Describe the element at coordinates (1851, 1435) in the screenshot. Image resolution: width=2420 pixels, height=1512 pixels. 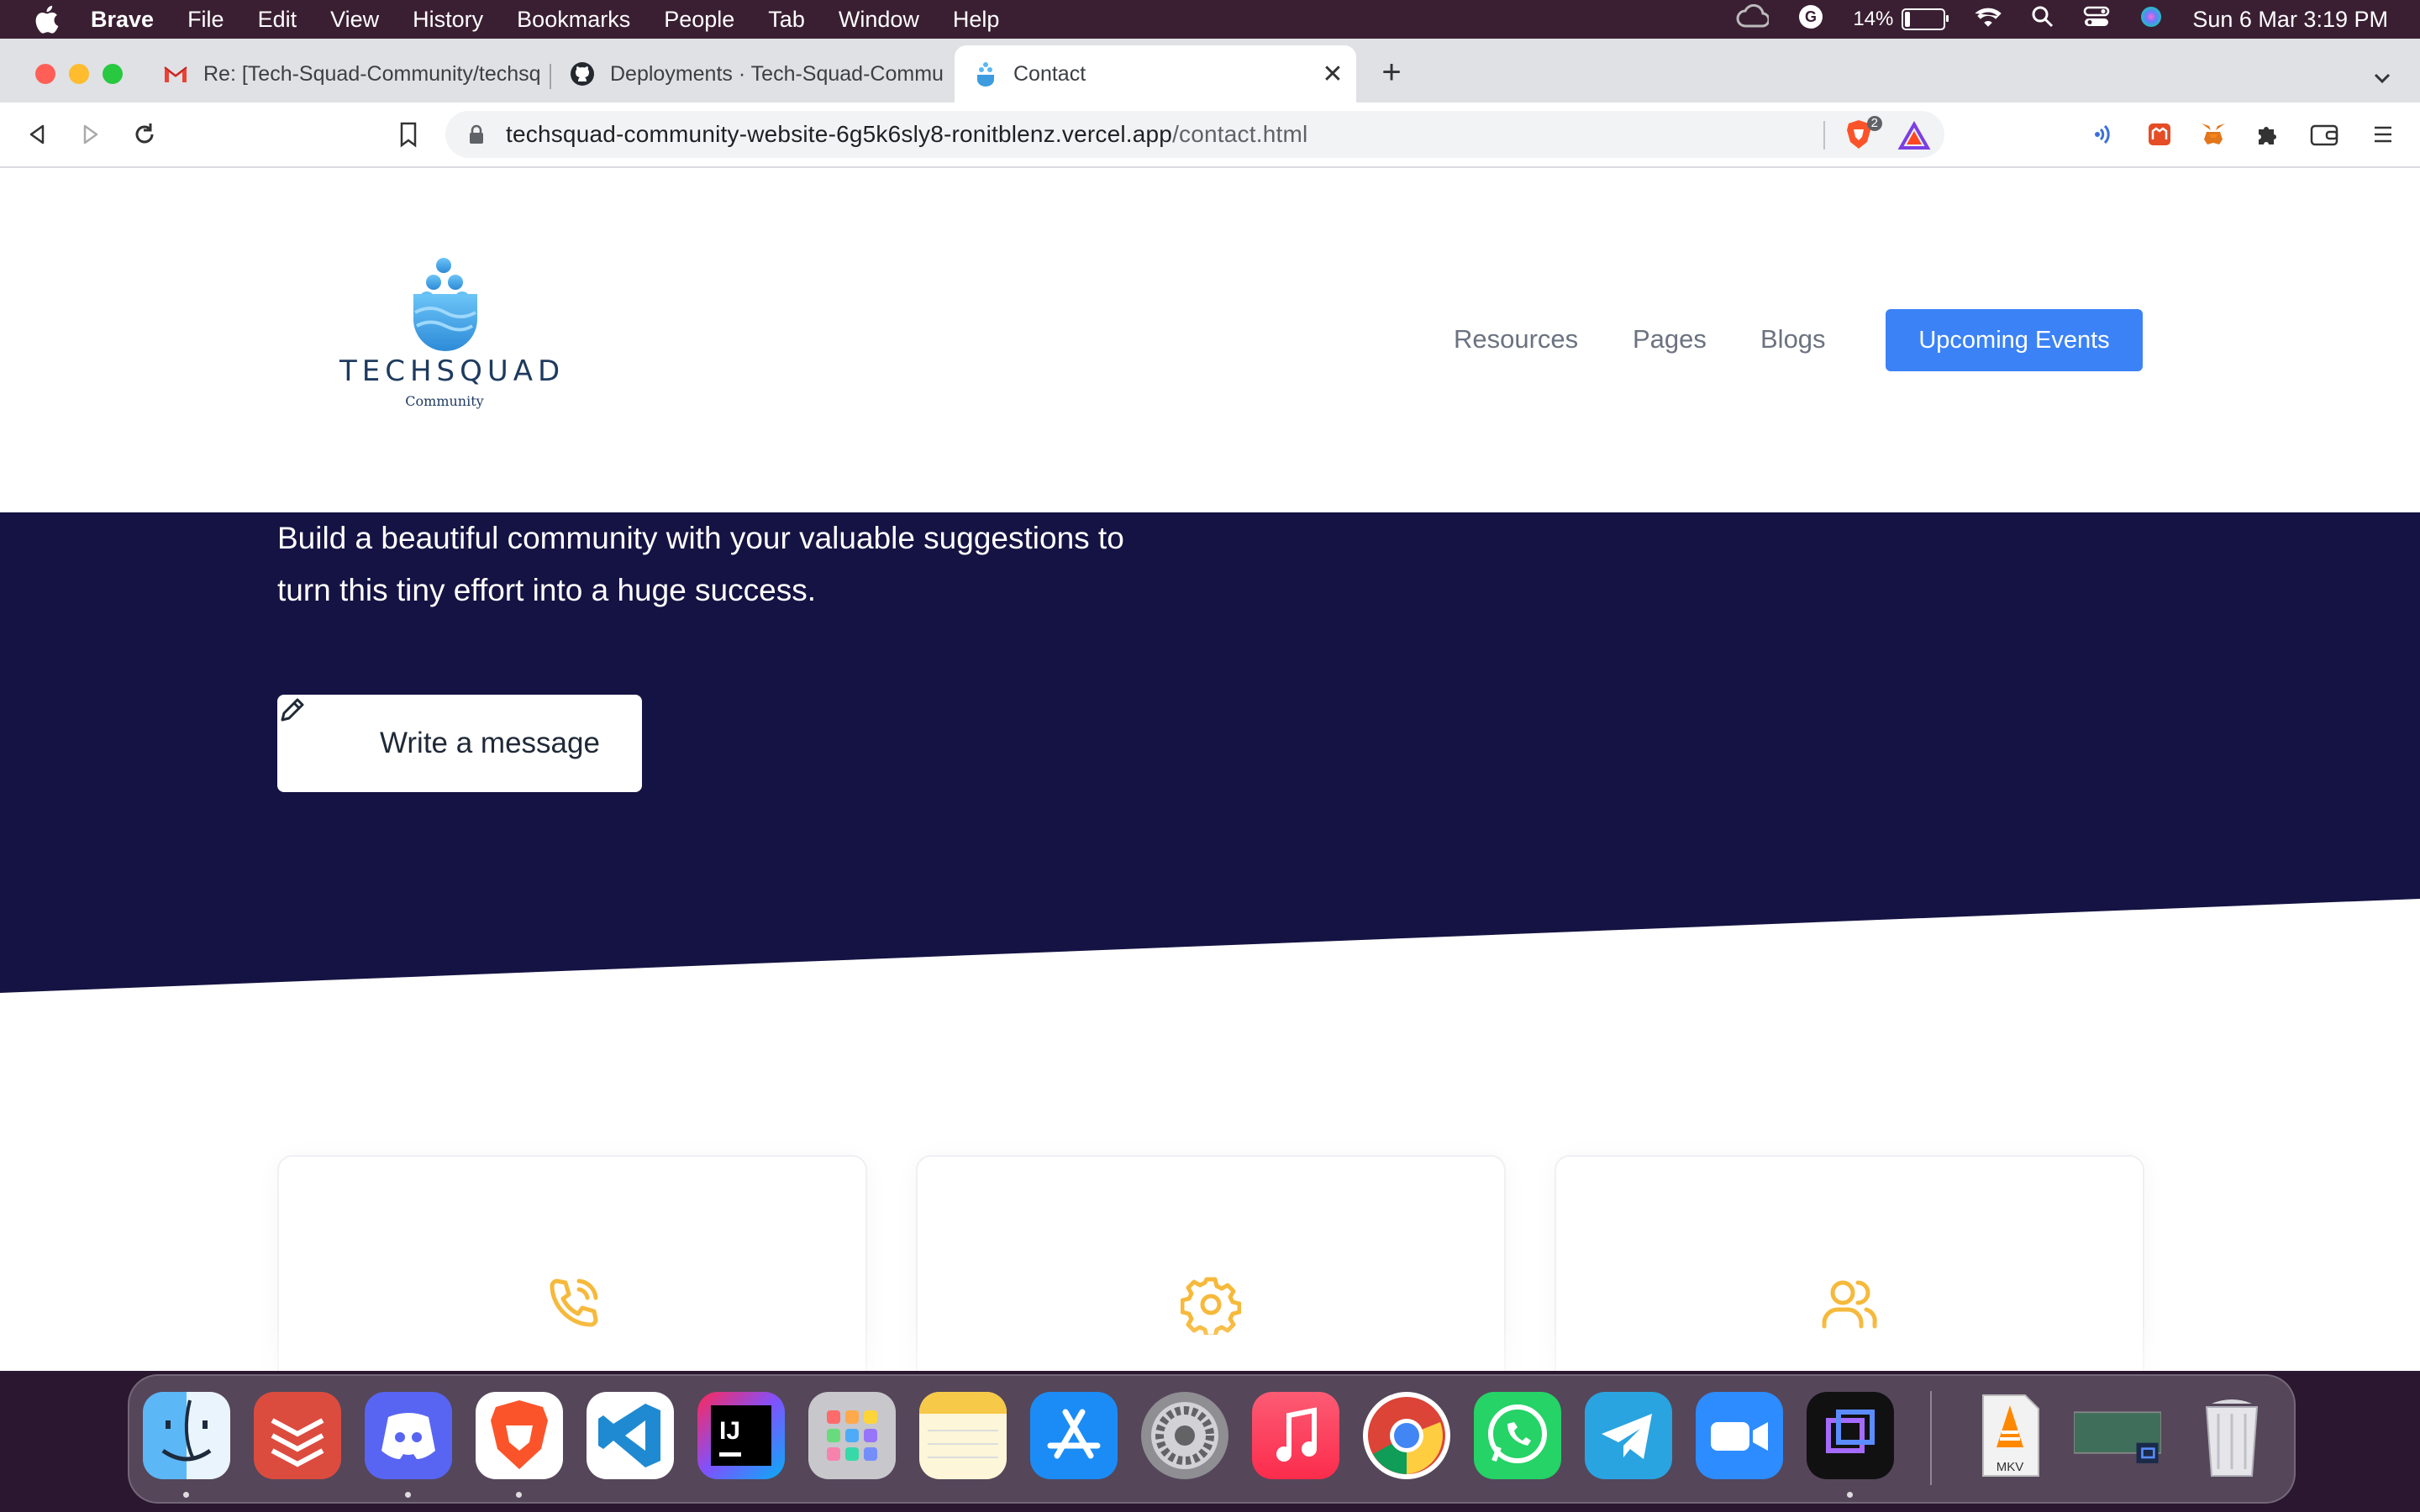
I see `dock-screen-recorder-icon` at that location.